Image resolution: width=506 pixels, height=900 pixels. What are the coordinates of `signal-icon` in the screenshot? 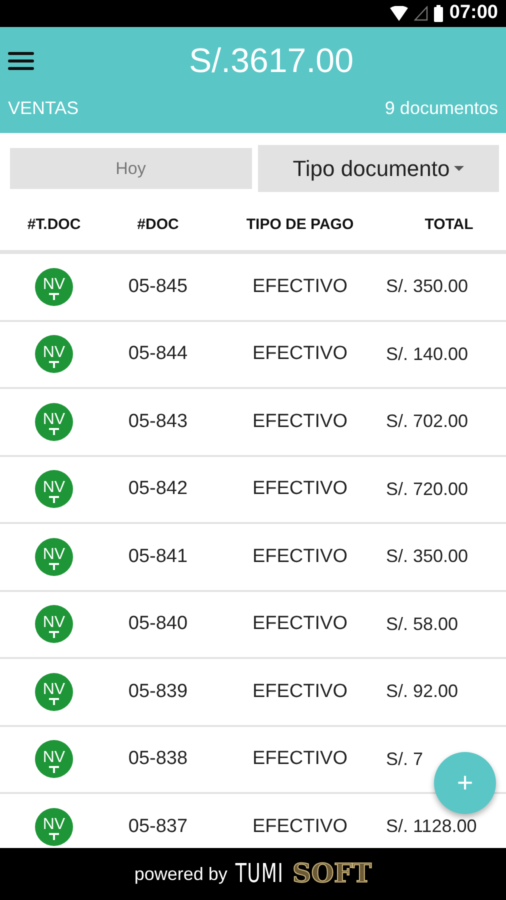 It's located at (421, 13).